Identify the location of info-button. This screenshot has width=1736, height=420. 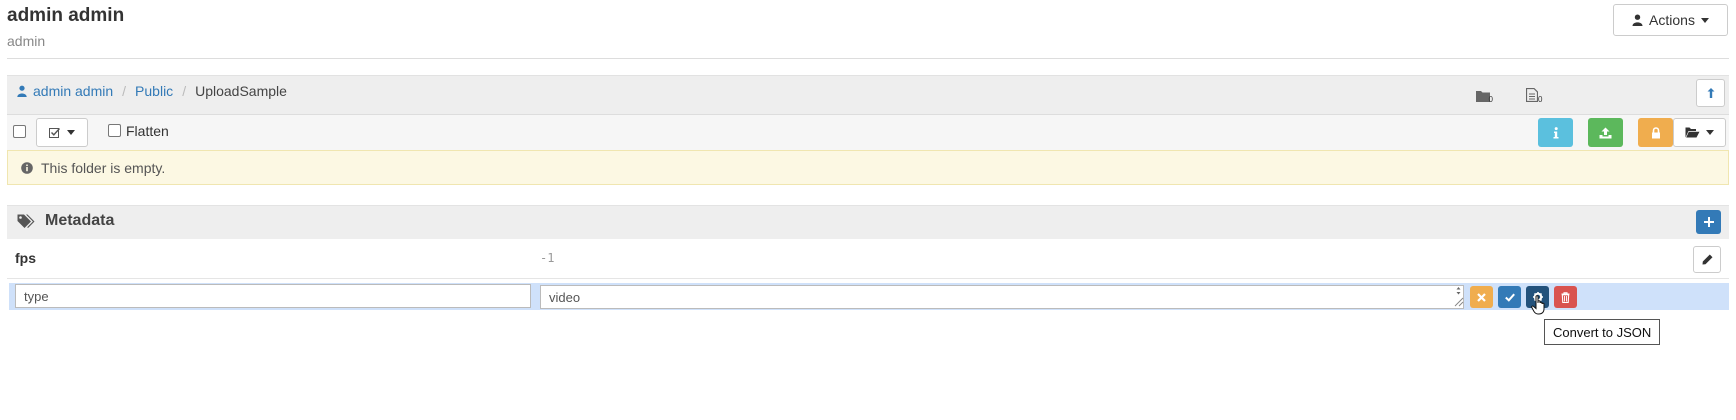
(1555, 132).